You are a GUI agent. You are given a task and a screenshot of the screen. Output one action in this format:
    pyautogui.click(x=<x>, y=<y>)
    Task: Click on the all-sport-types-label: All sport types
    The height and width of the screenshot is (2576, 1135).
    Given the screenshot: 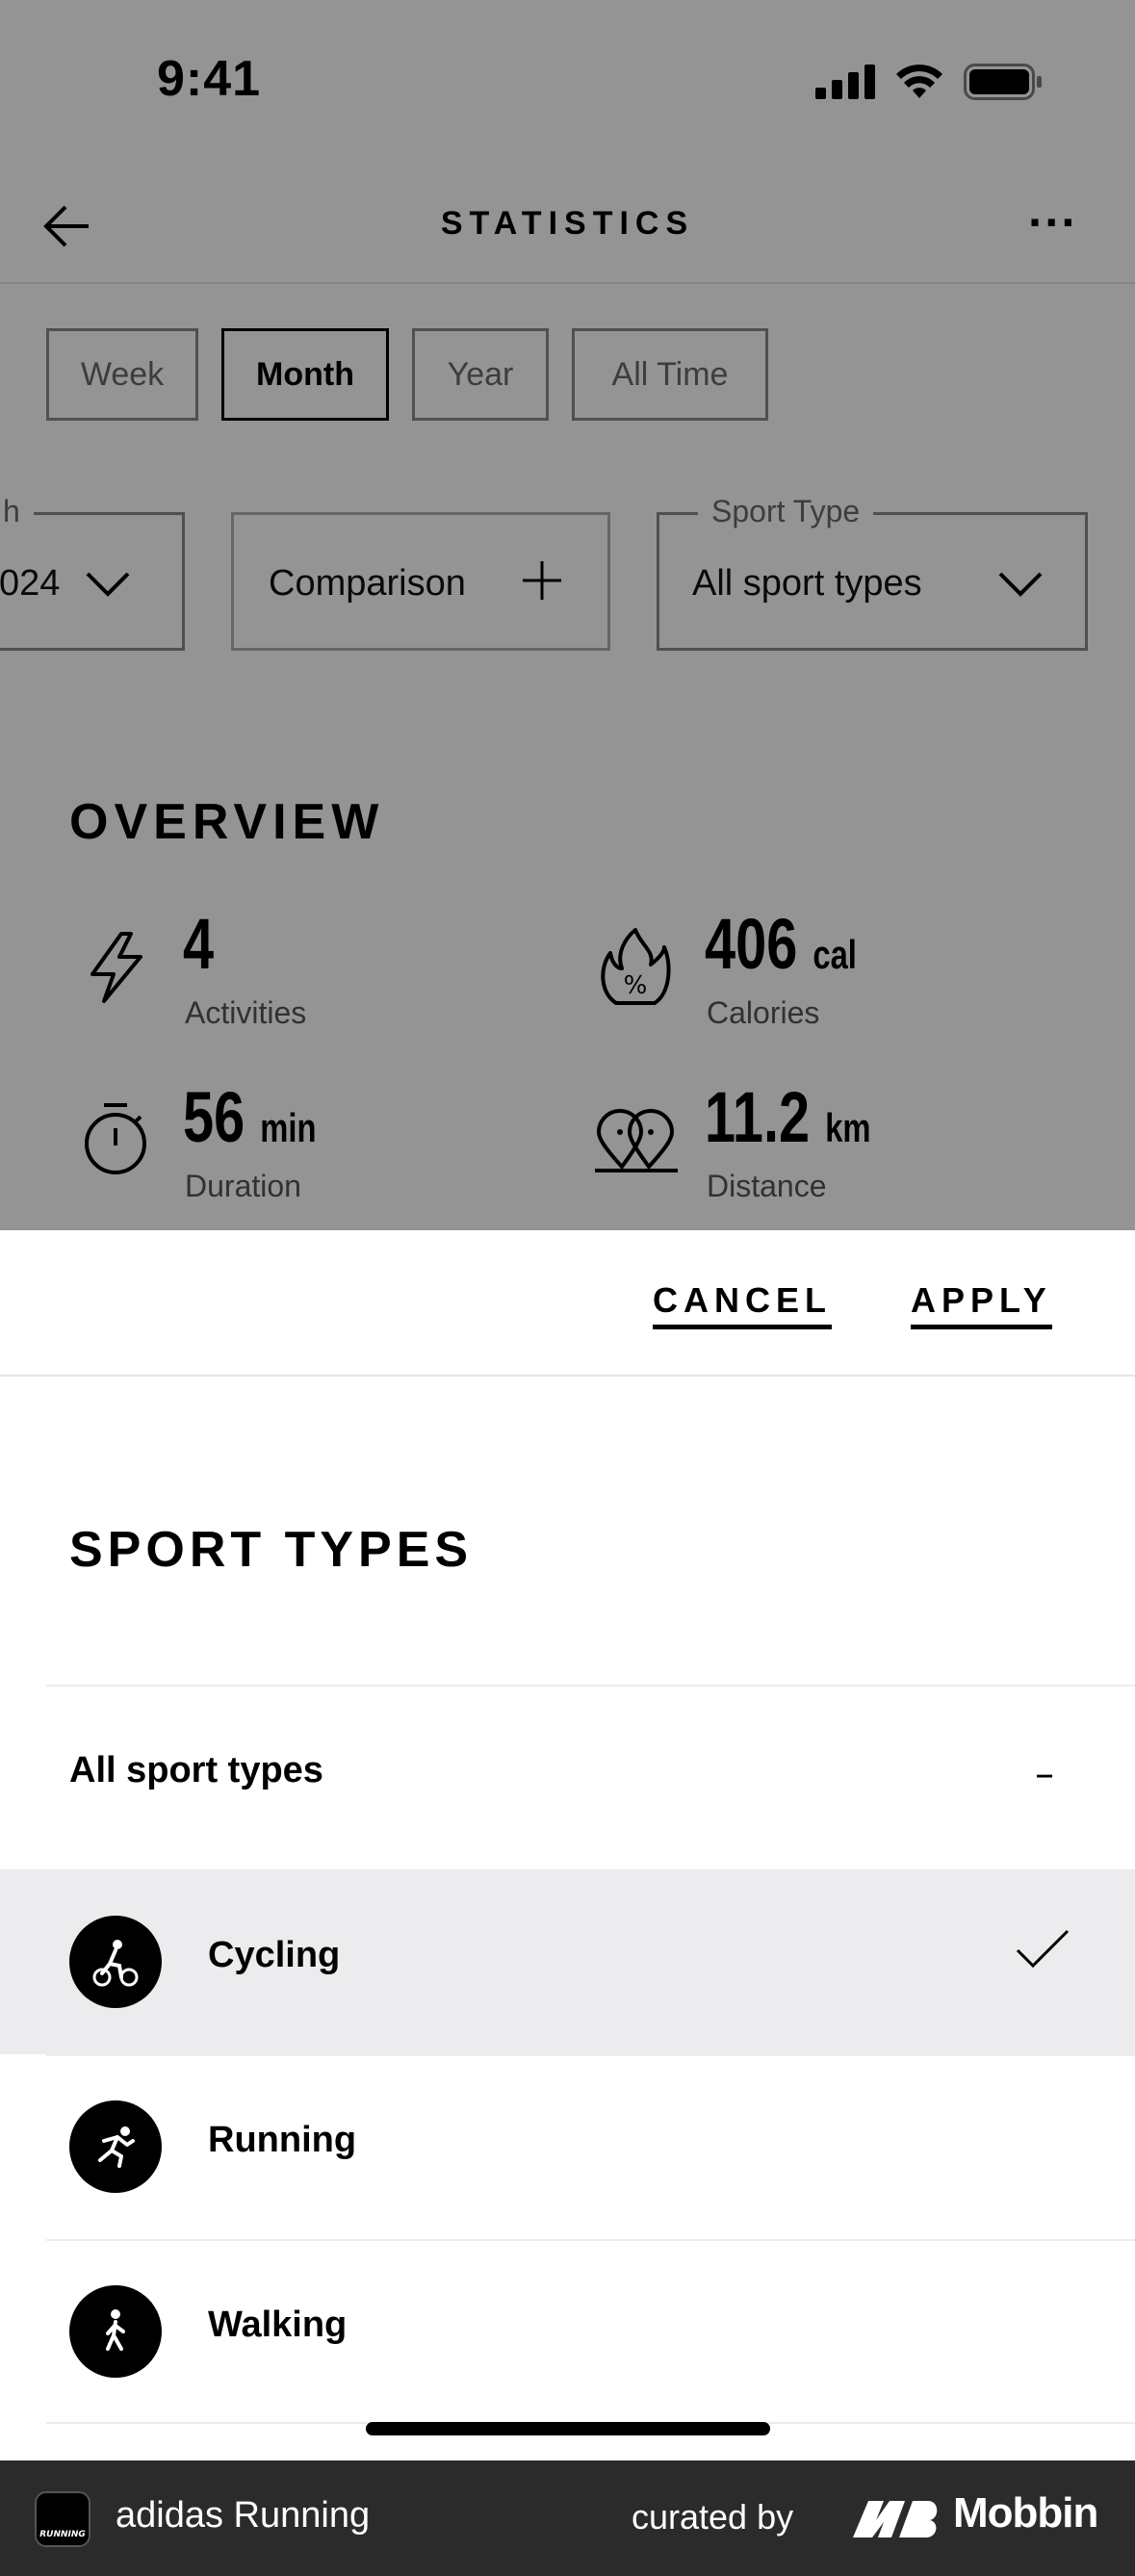 What is the action you would take?
    pyautogui.click(x=196, y=1770)
    